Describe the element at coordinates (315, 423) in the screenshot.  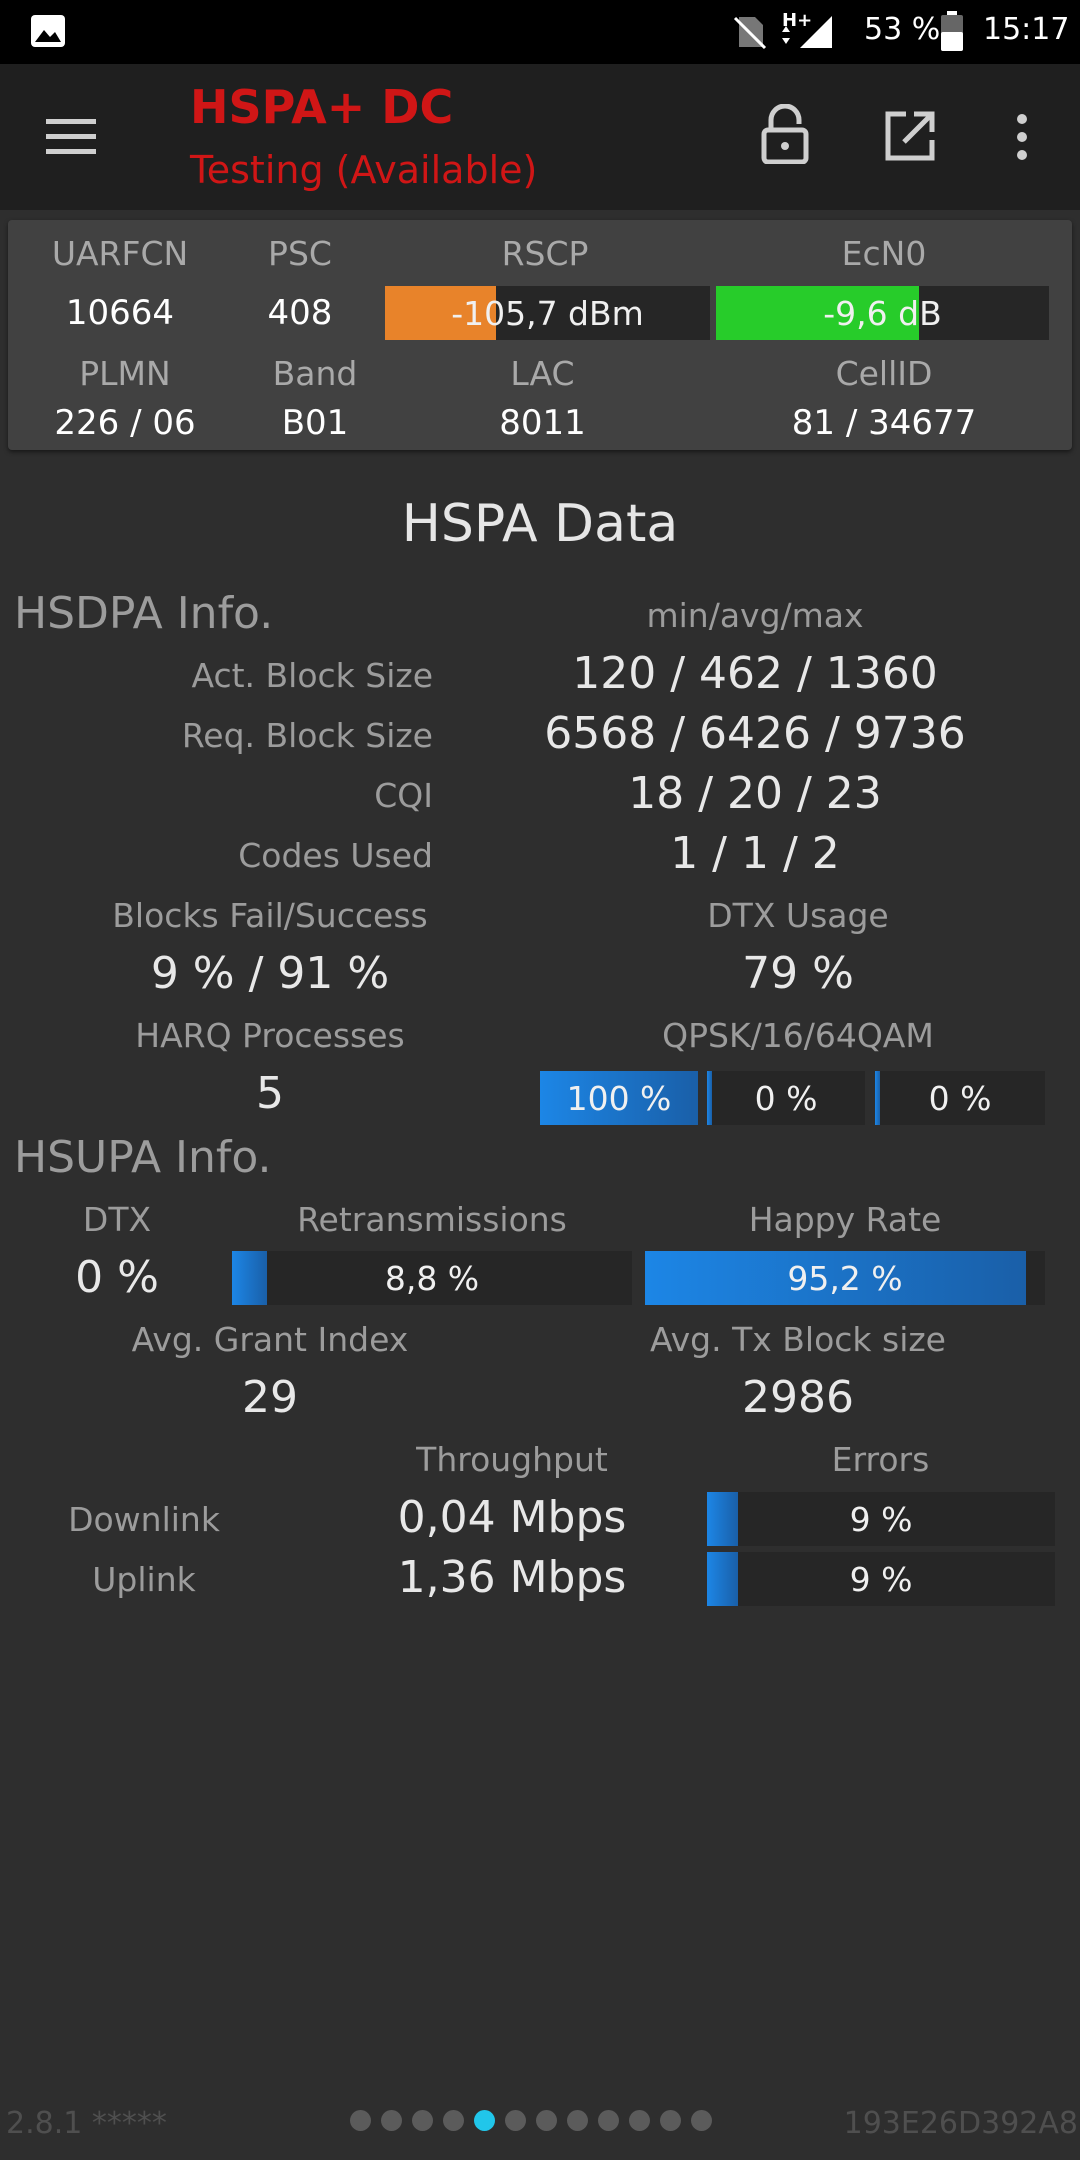
I see `band-value: B01` at that location.